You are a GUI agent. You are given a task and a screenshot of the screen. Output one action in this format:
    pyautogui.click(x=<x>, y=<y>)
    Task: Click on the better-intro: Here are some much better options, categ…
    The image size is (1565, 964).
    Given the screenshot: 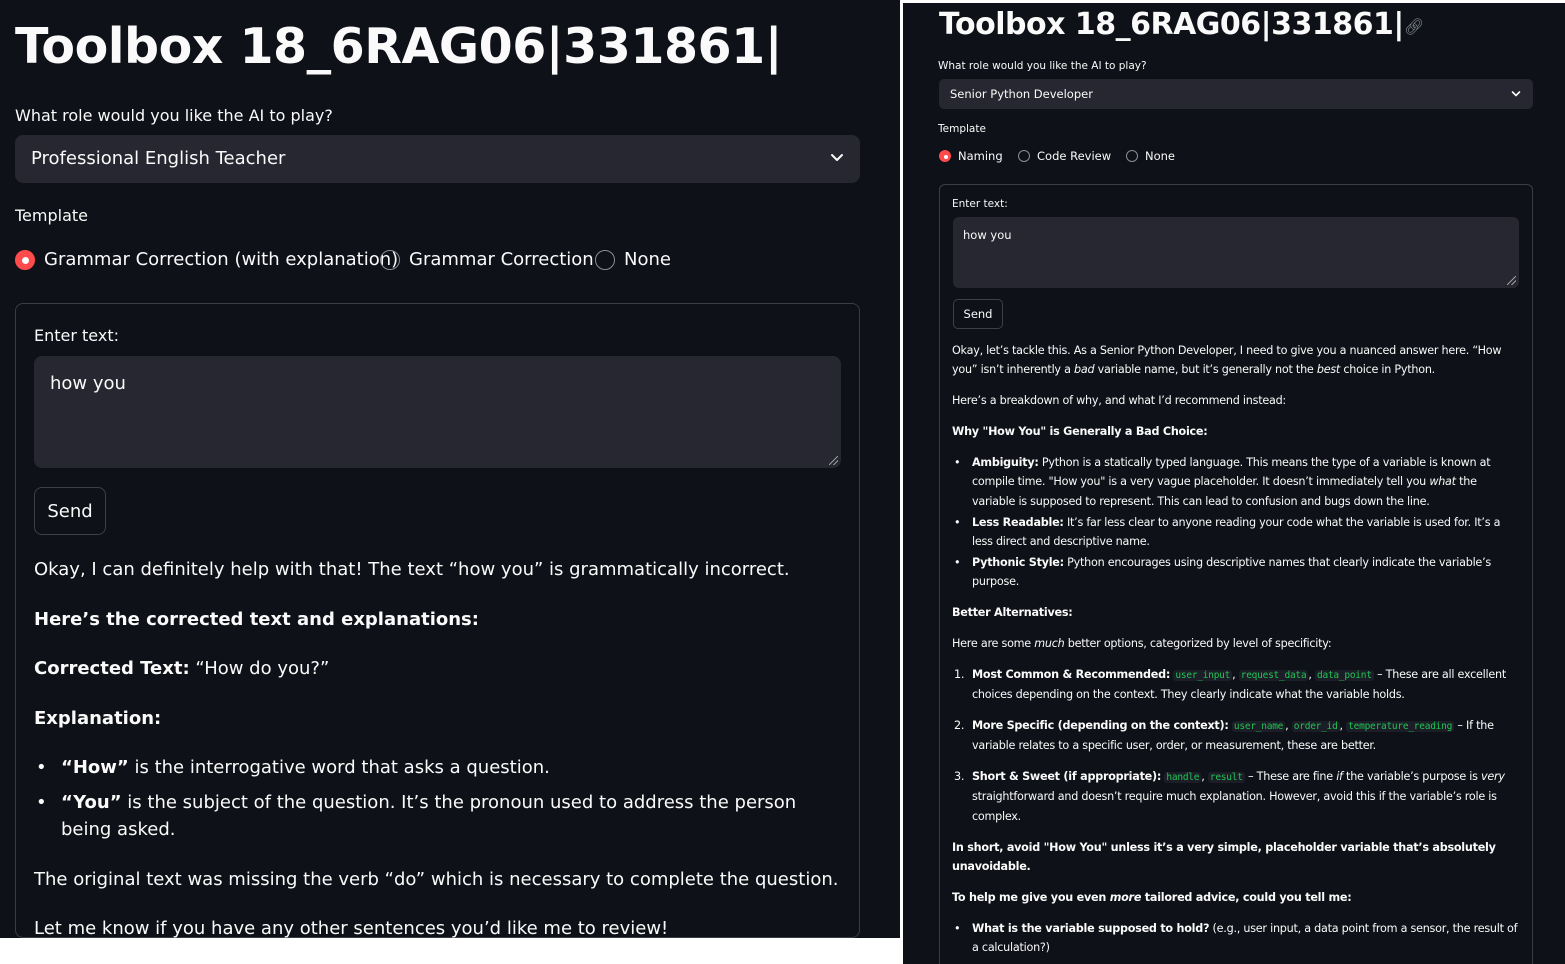 What is the action you would take?
    pyautogui.click(x=1142, y=643)
    